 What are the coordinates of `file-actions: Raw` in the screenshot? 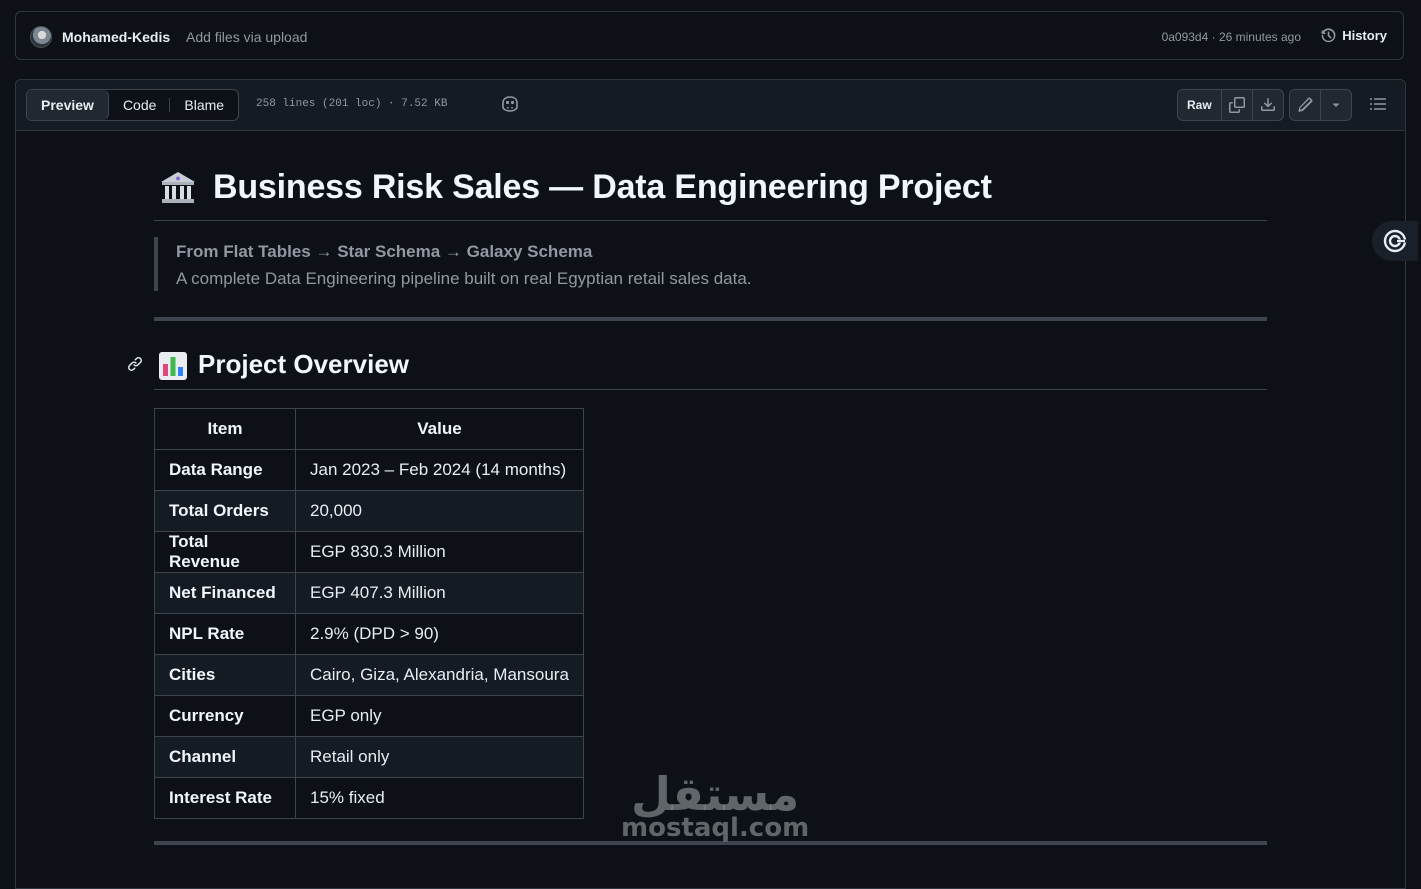 It's located at (1230, 105).